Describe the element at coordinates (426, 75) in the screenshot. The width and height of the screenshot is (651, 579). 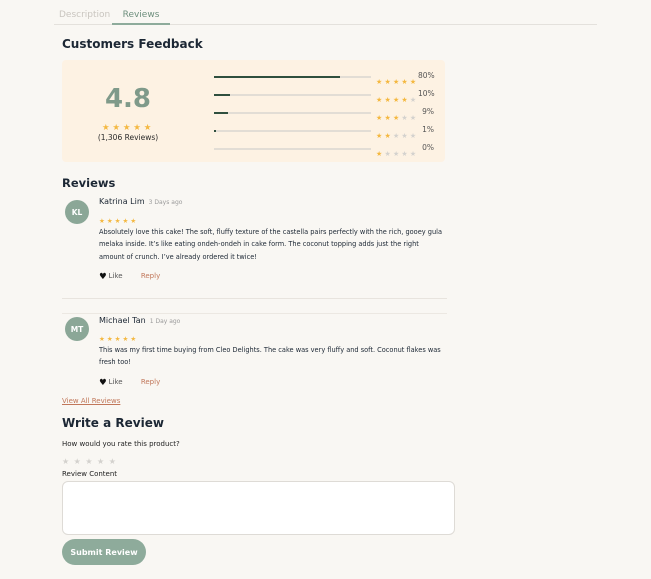
I see `rating-row-percent: 80%` at that location.